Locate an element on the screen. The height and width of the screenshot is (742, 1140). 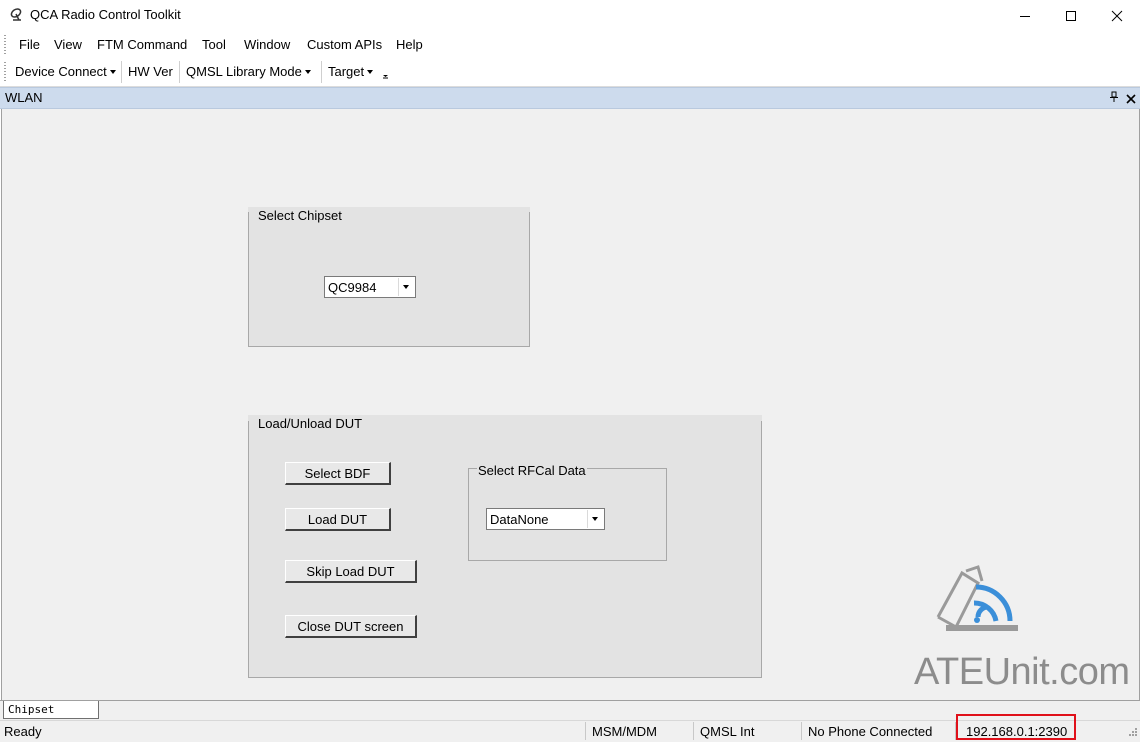
ip-highlight-box is located at coordinates (1016, 727).